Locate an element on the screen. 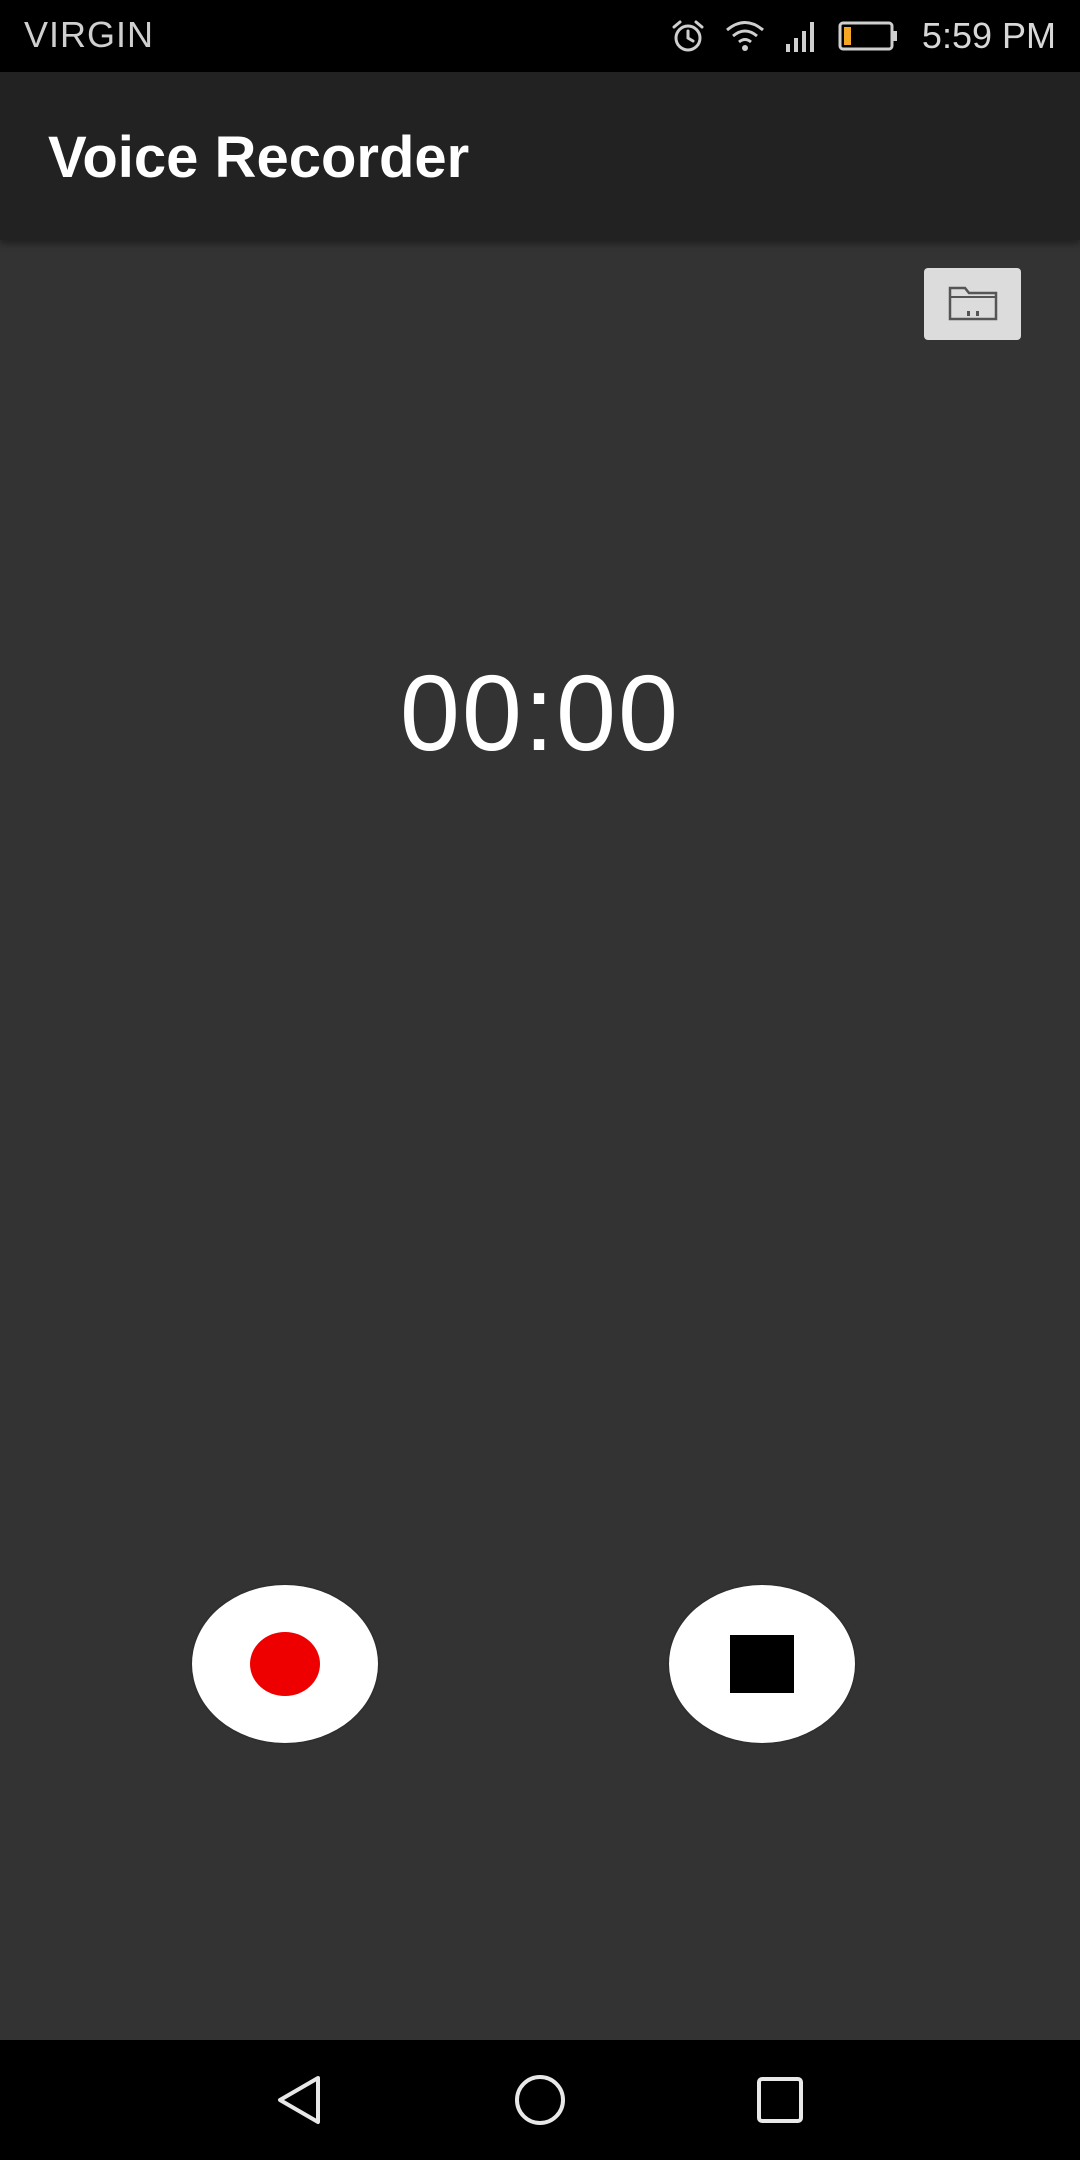 Image resolution: width=1080 pixels, height=2160 pixels. stop-icon is located at coordinates (762, 1664).